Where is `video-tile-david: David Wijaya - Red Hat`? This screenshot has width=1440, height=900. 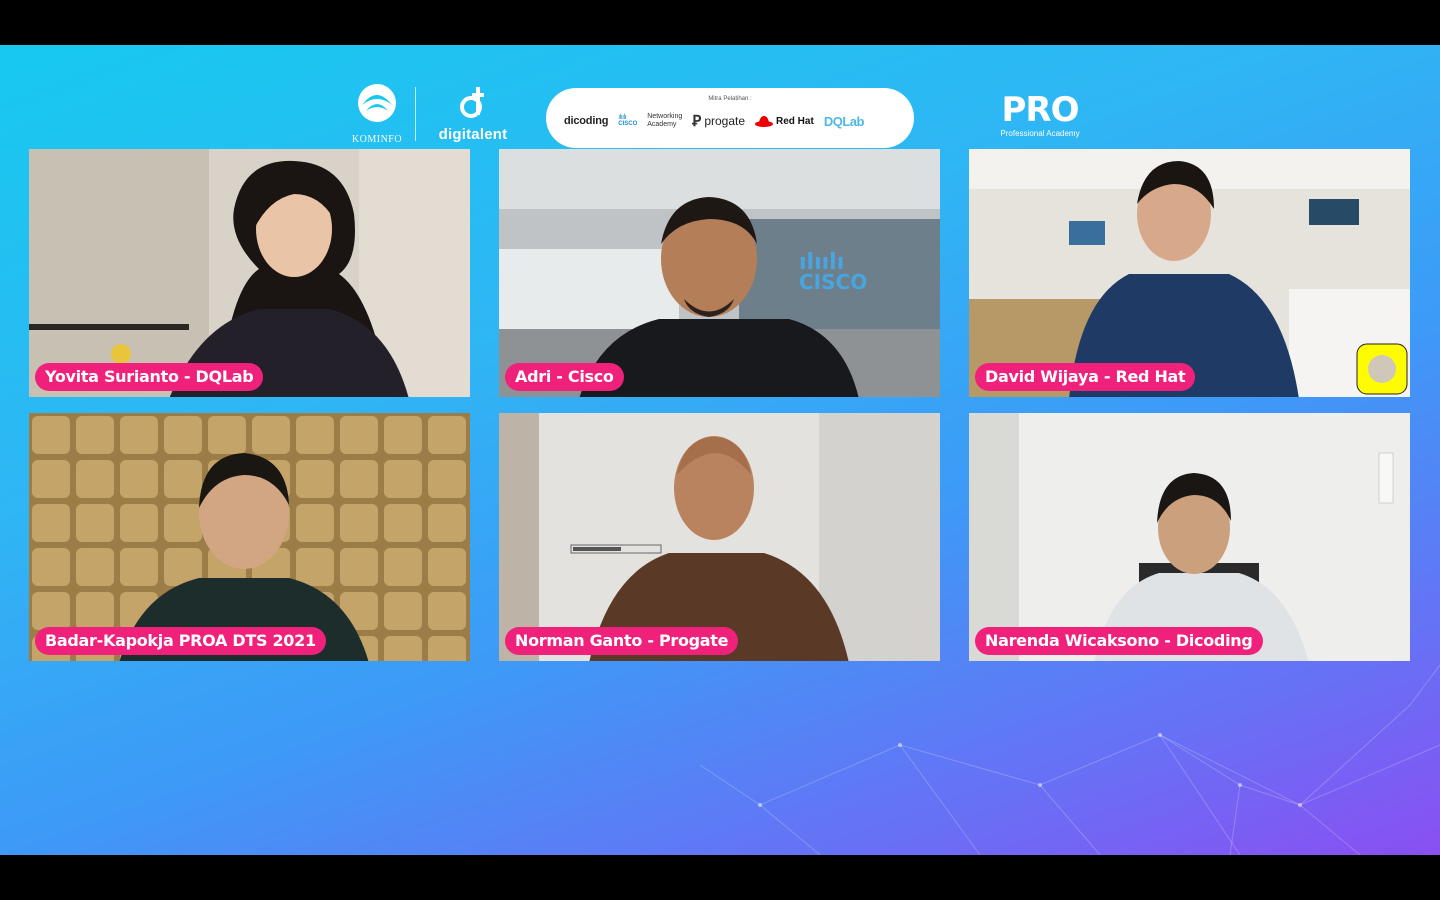
video-tile-david: David Wijaya - Red Hat is located at coordinates (1189, 273).